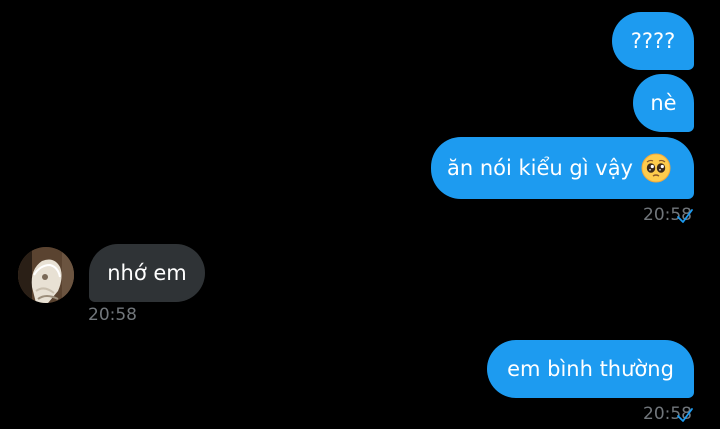 The width and height of the screenshot is (720, 429). I want to click on message-text: nhớ em, so click(147, 273).